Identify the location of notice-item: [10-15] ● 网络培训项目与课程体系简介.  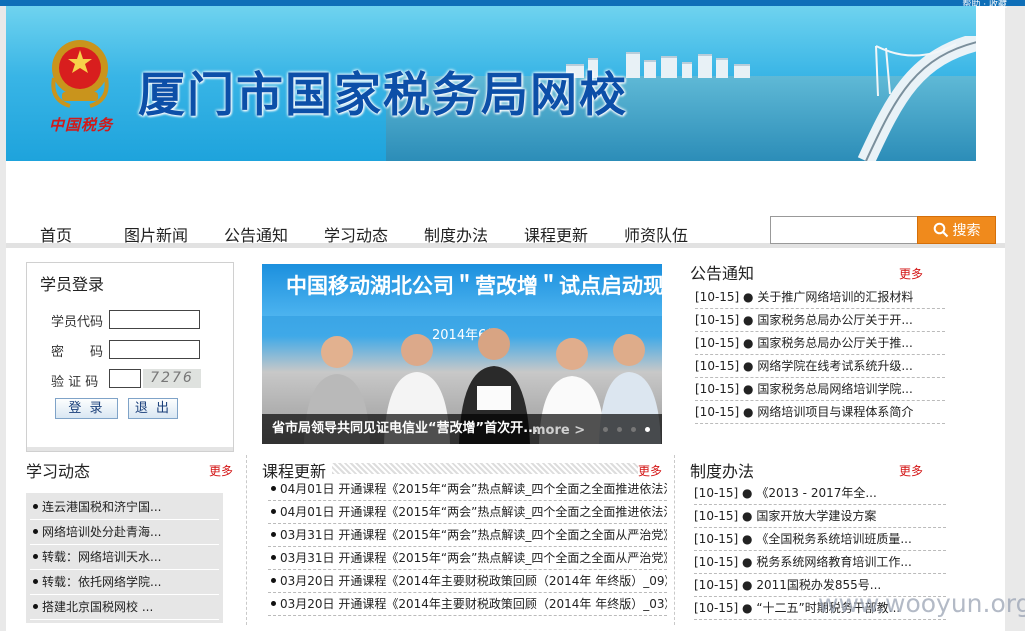
(820, 412).